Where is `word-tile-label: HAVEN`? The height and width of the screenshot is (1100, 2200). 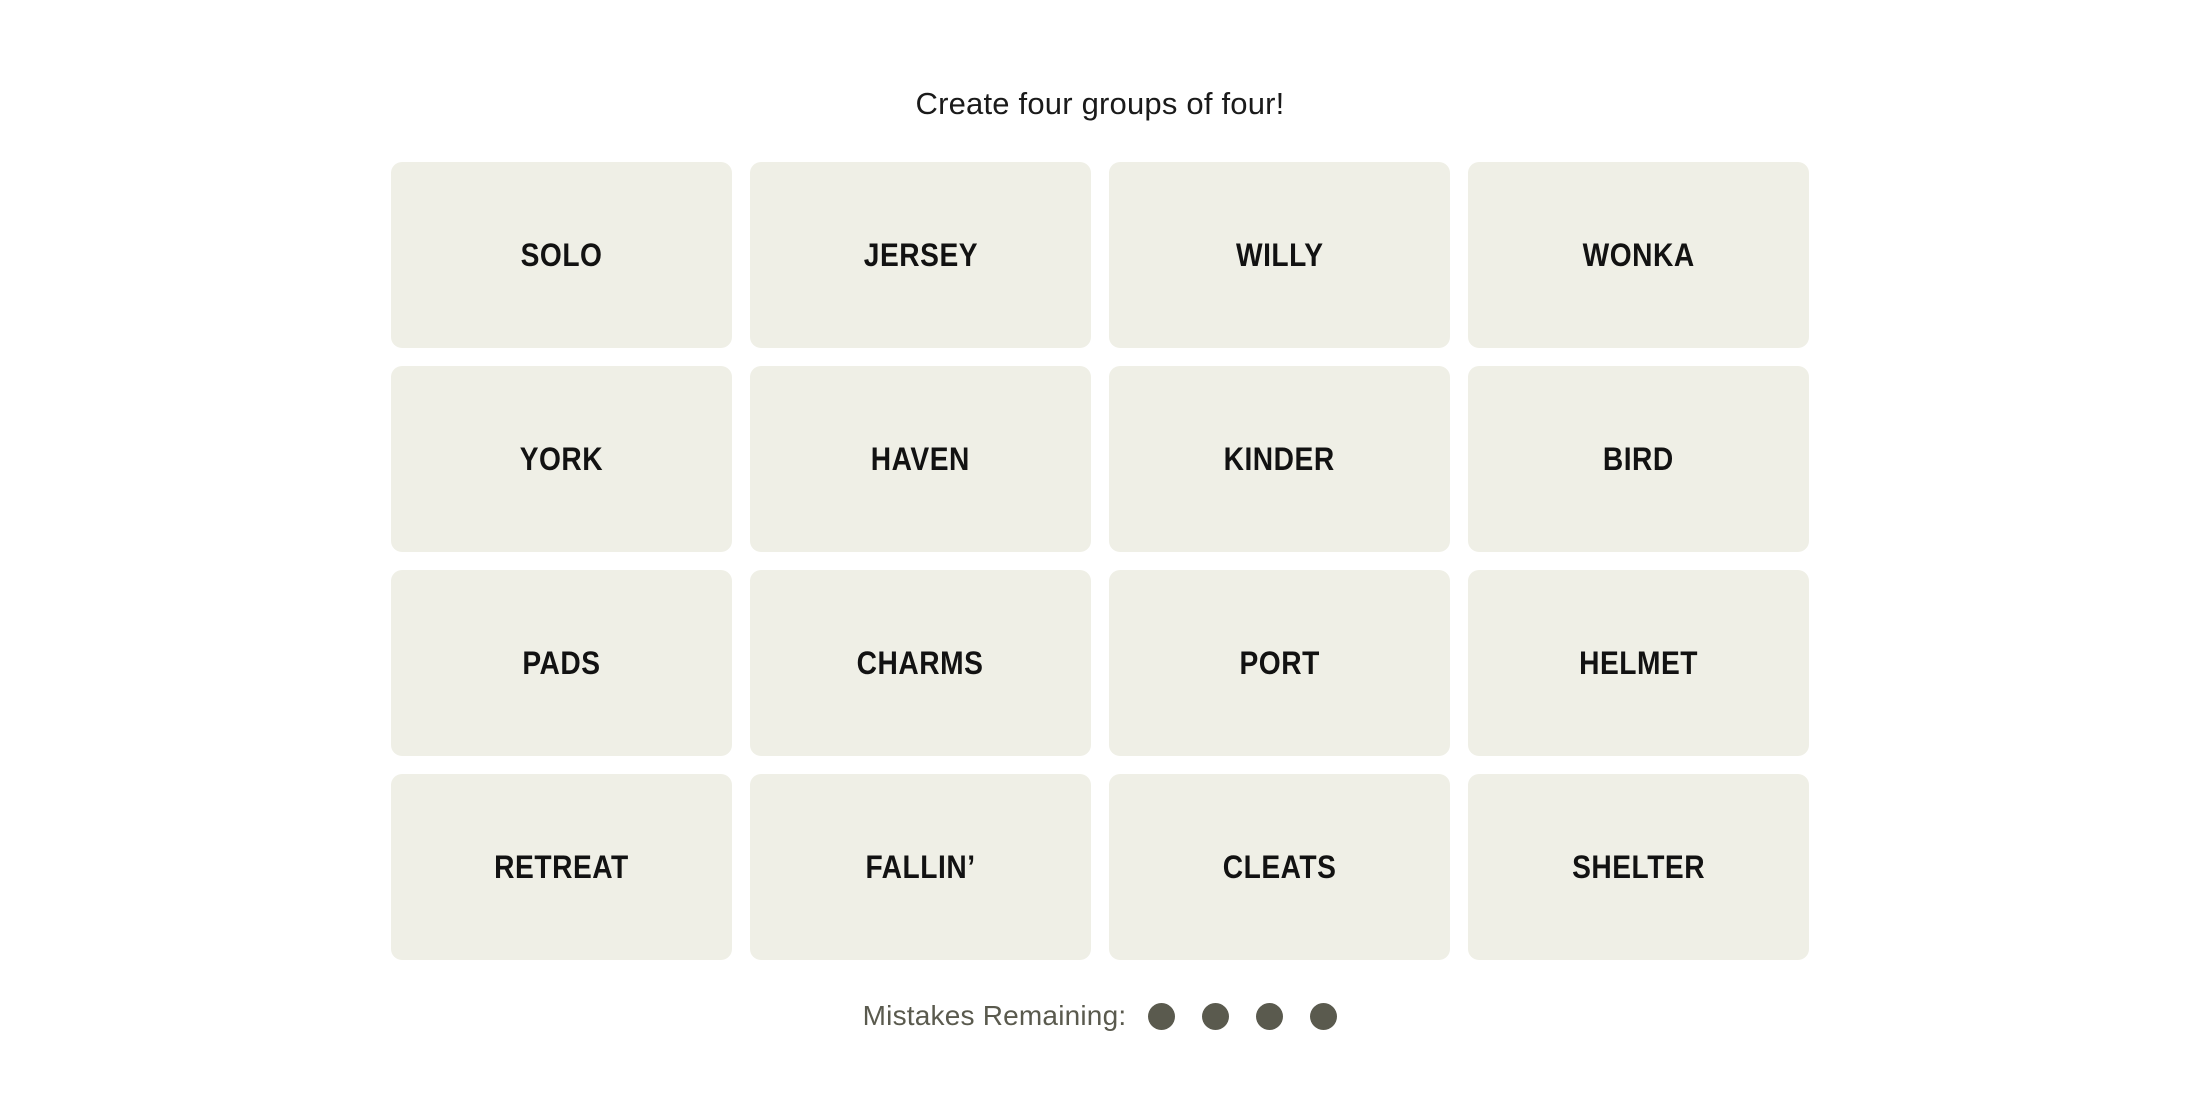
word-tile-label: HAVEN is located at coordinates (920, 459).